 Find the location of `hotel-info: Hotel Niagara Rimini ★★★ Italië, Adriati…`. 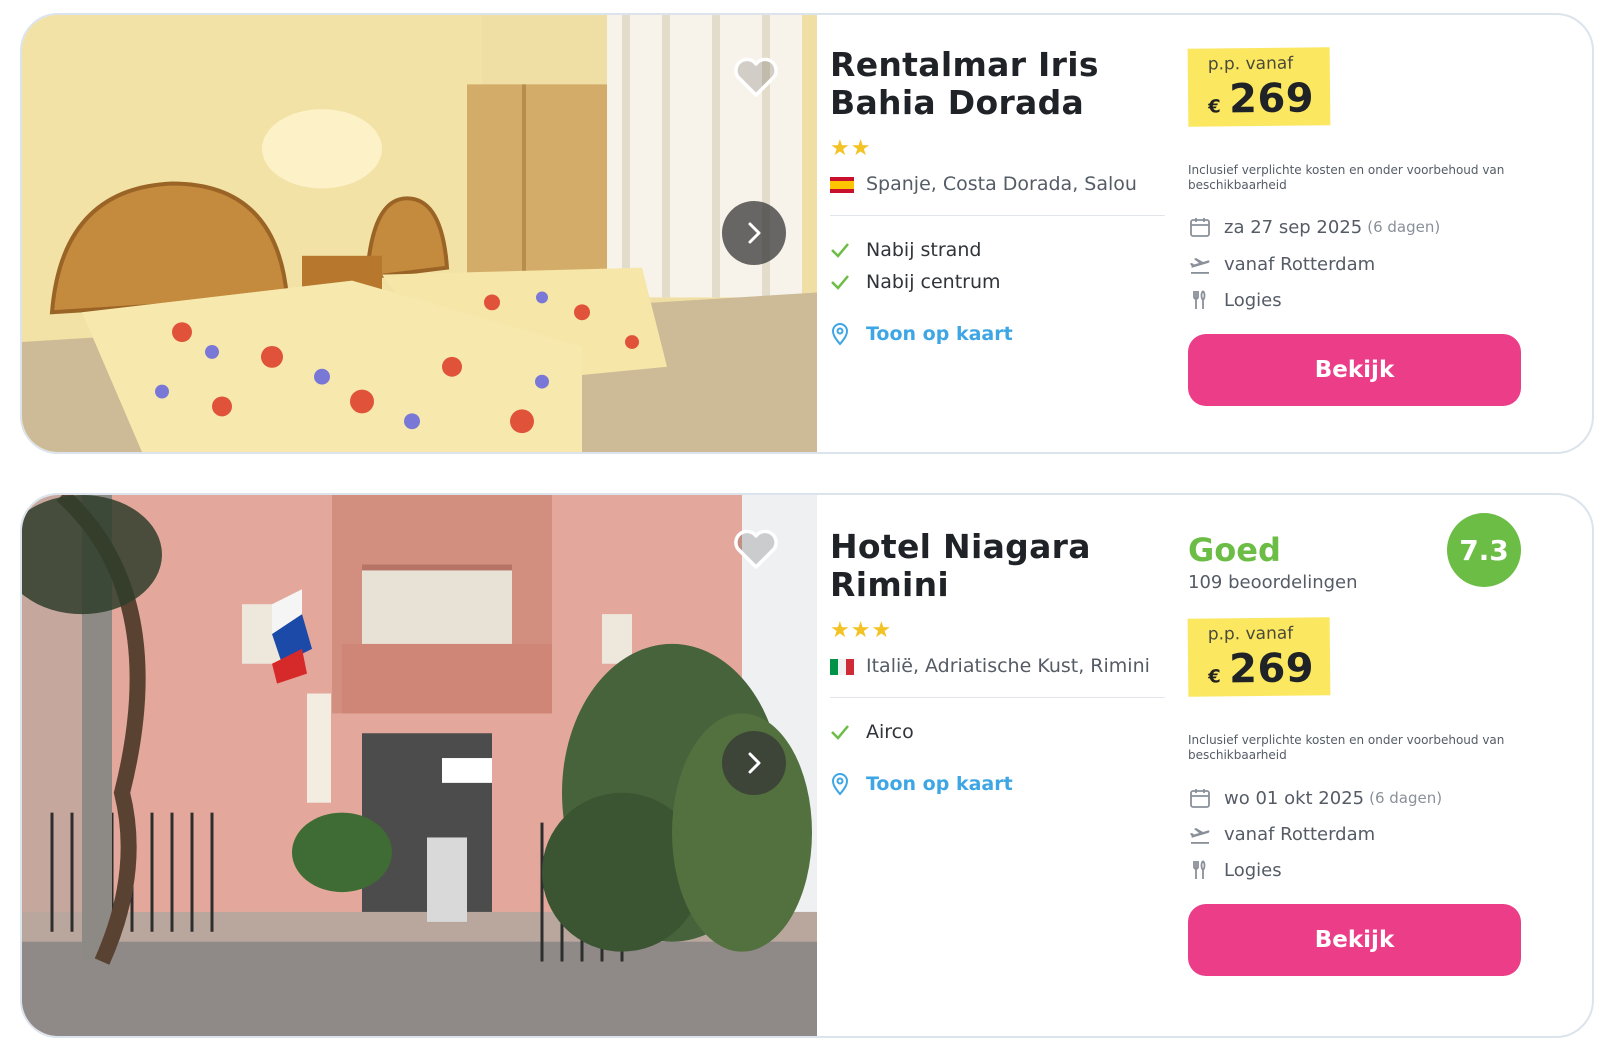

hotel-info: Hotel Niagara Rimini ★★★ Italië, Adriati… is located at coordinates (1010, 662).